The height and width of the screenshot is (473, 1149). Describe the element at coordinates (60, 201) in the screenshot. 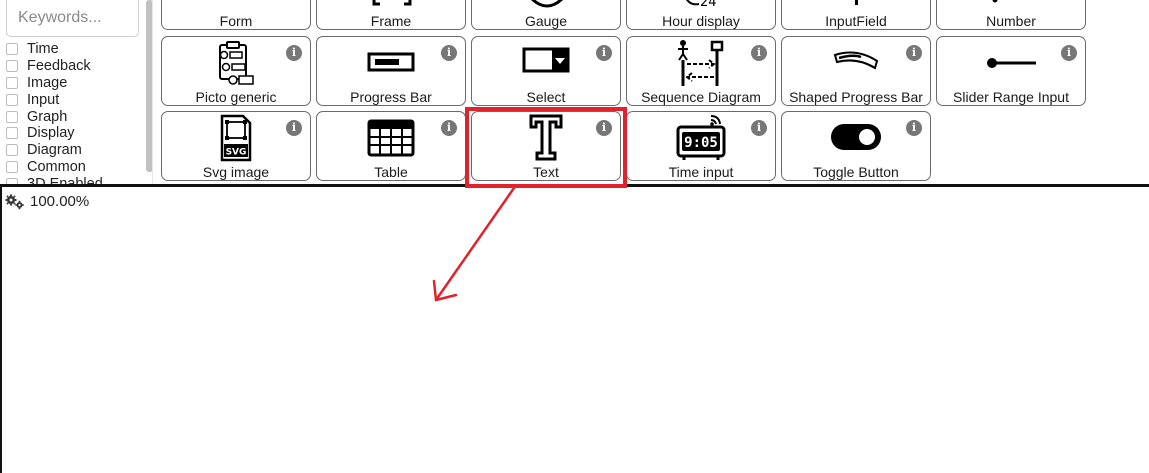

I see `zoom-level: 100.00%` at that location.